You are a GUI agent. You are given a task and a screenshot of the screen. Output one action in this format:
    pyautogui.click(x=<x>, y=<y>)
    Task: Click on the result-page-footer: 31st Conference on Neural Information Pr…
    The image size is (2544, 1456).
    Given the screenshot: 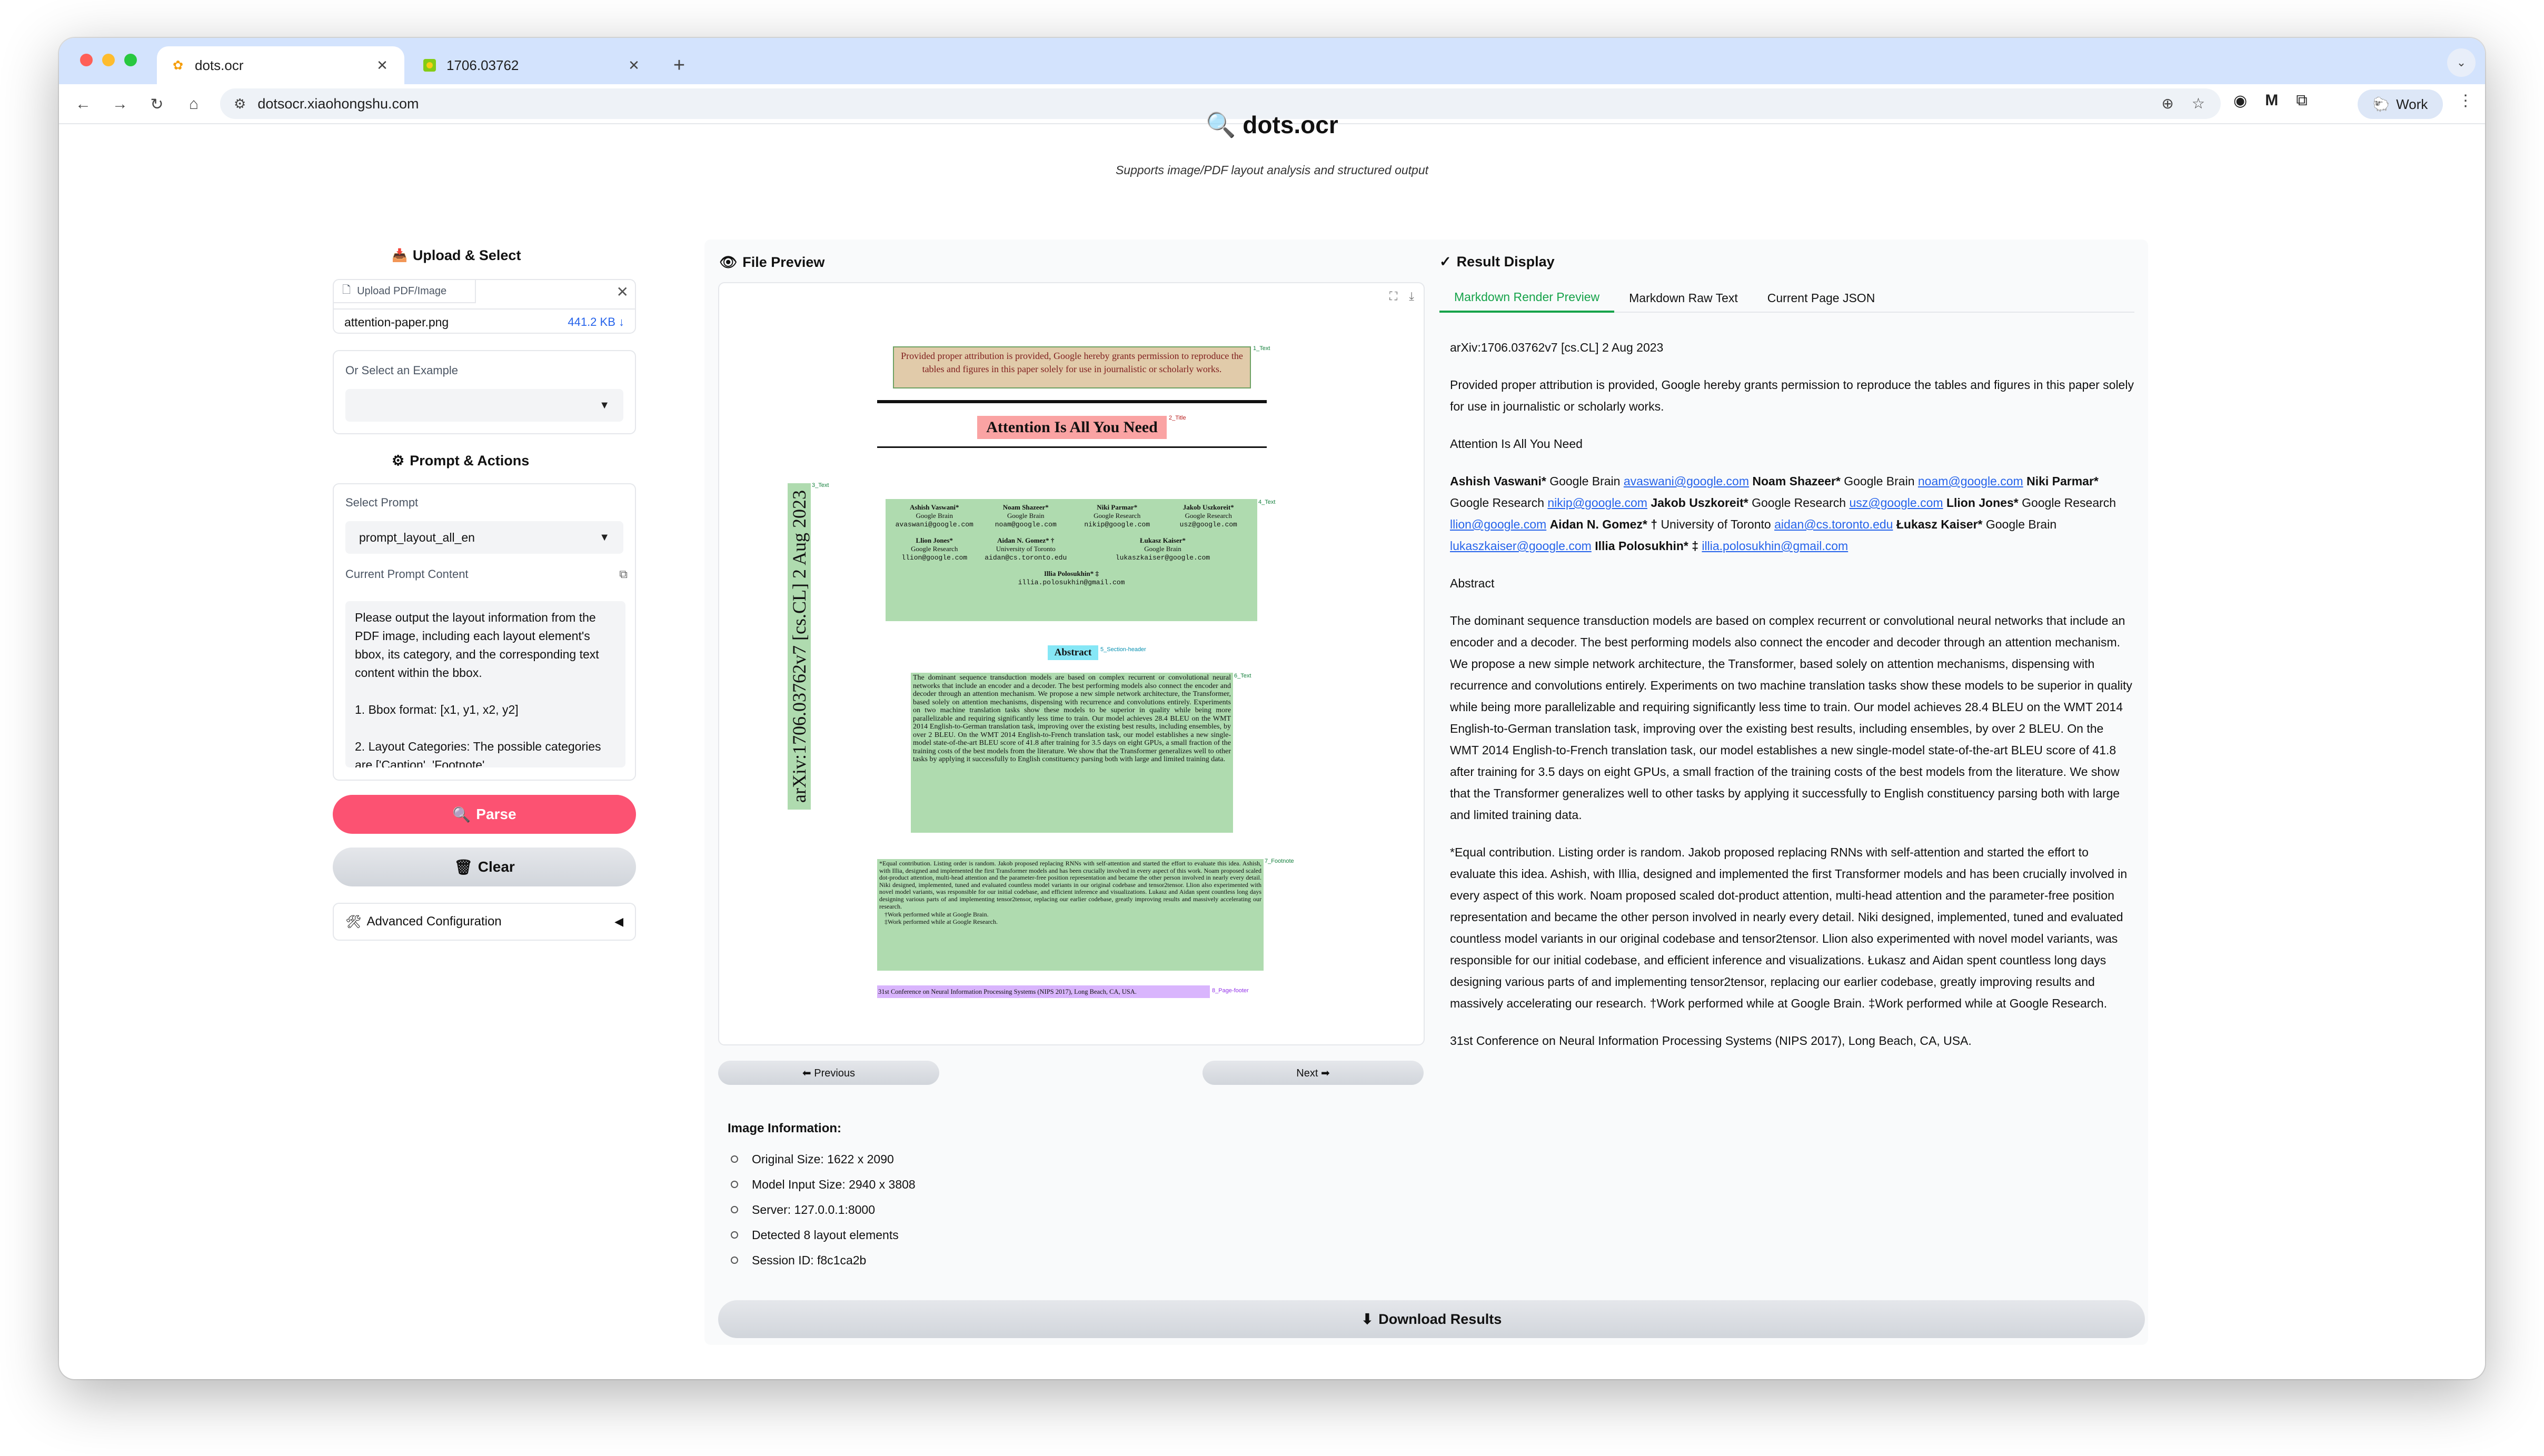 What is the action you would take?
    pyautogui.click(x=1711, y=1041)
    